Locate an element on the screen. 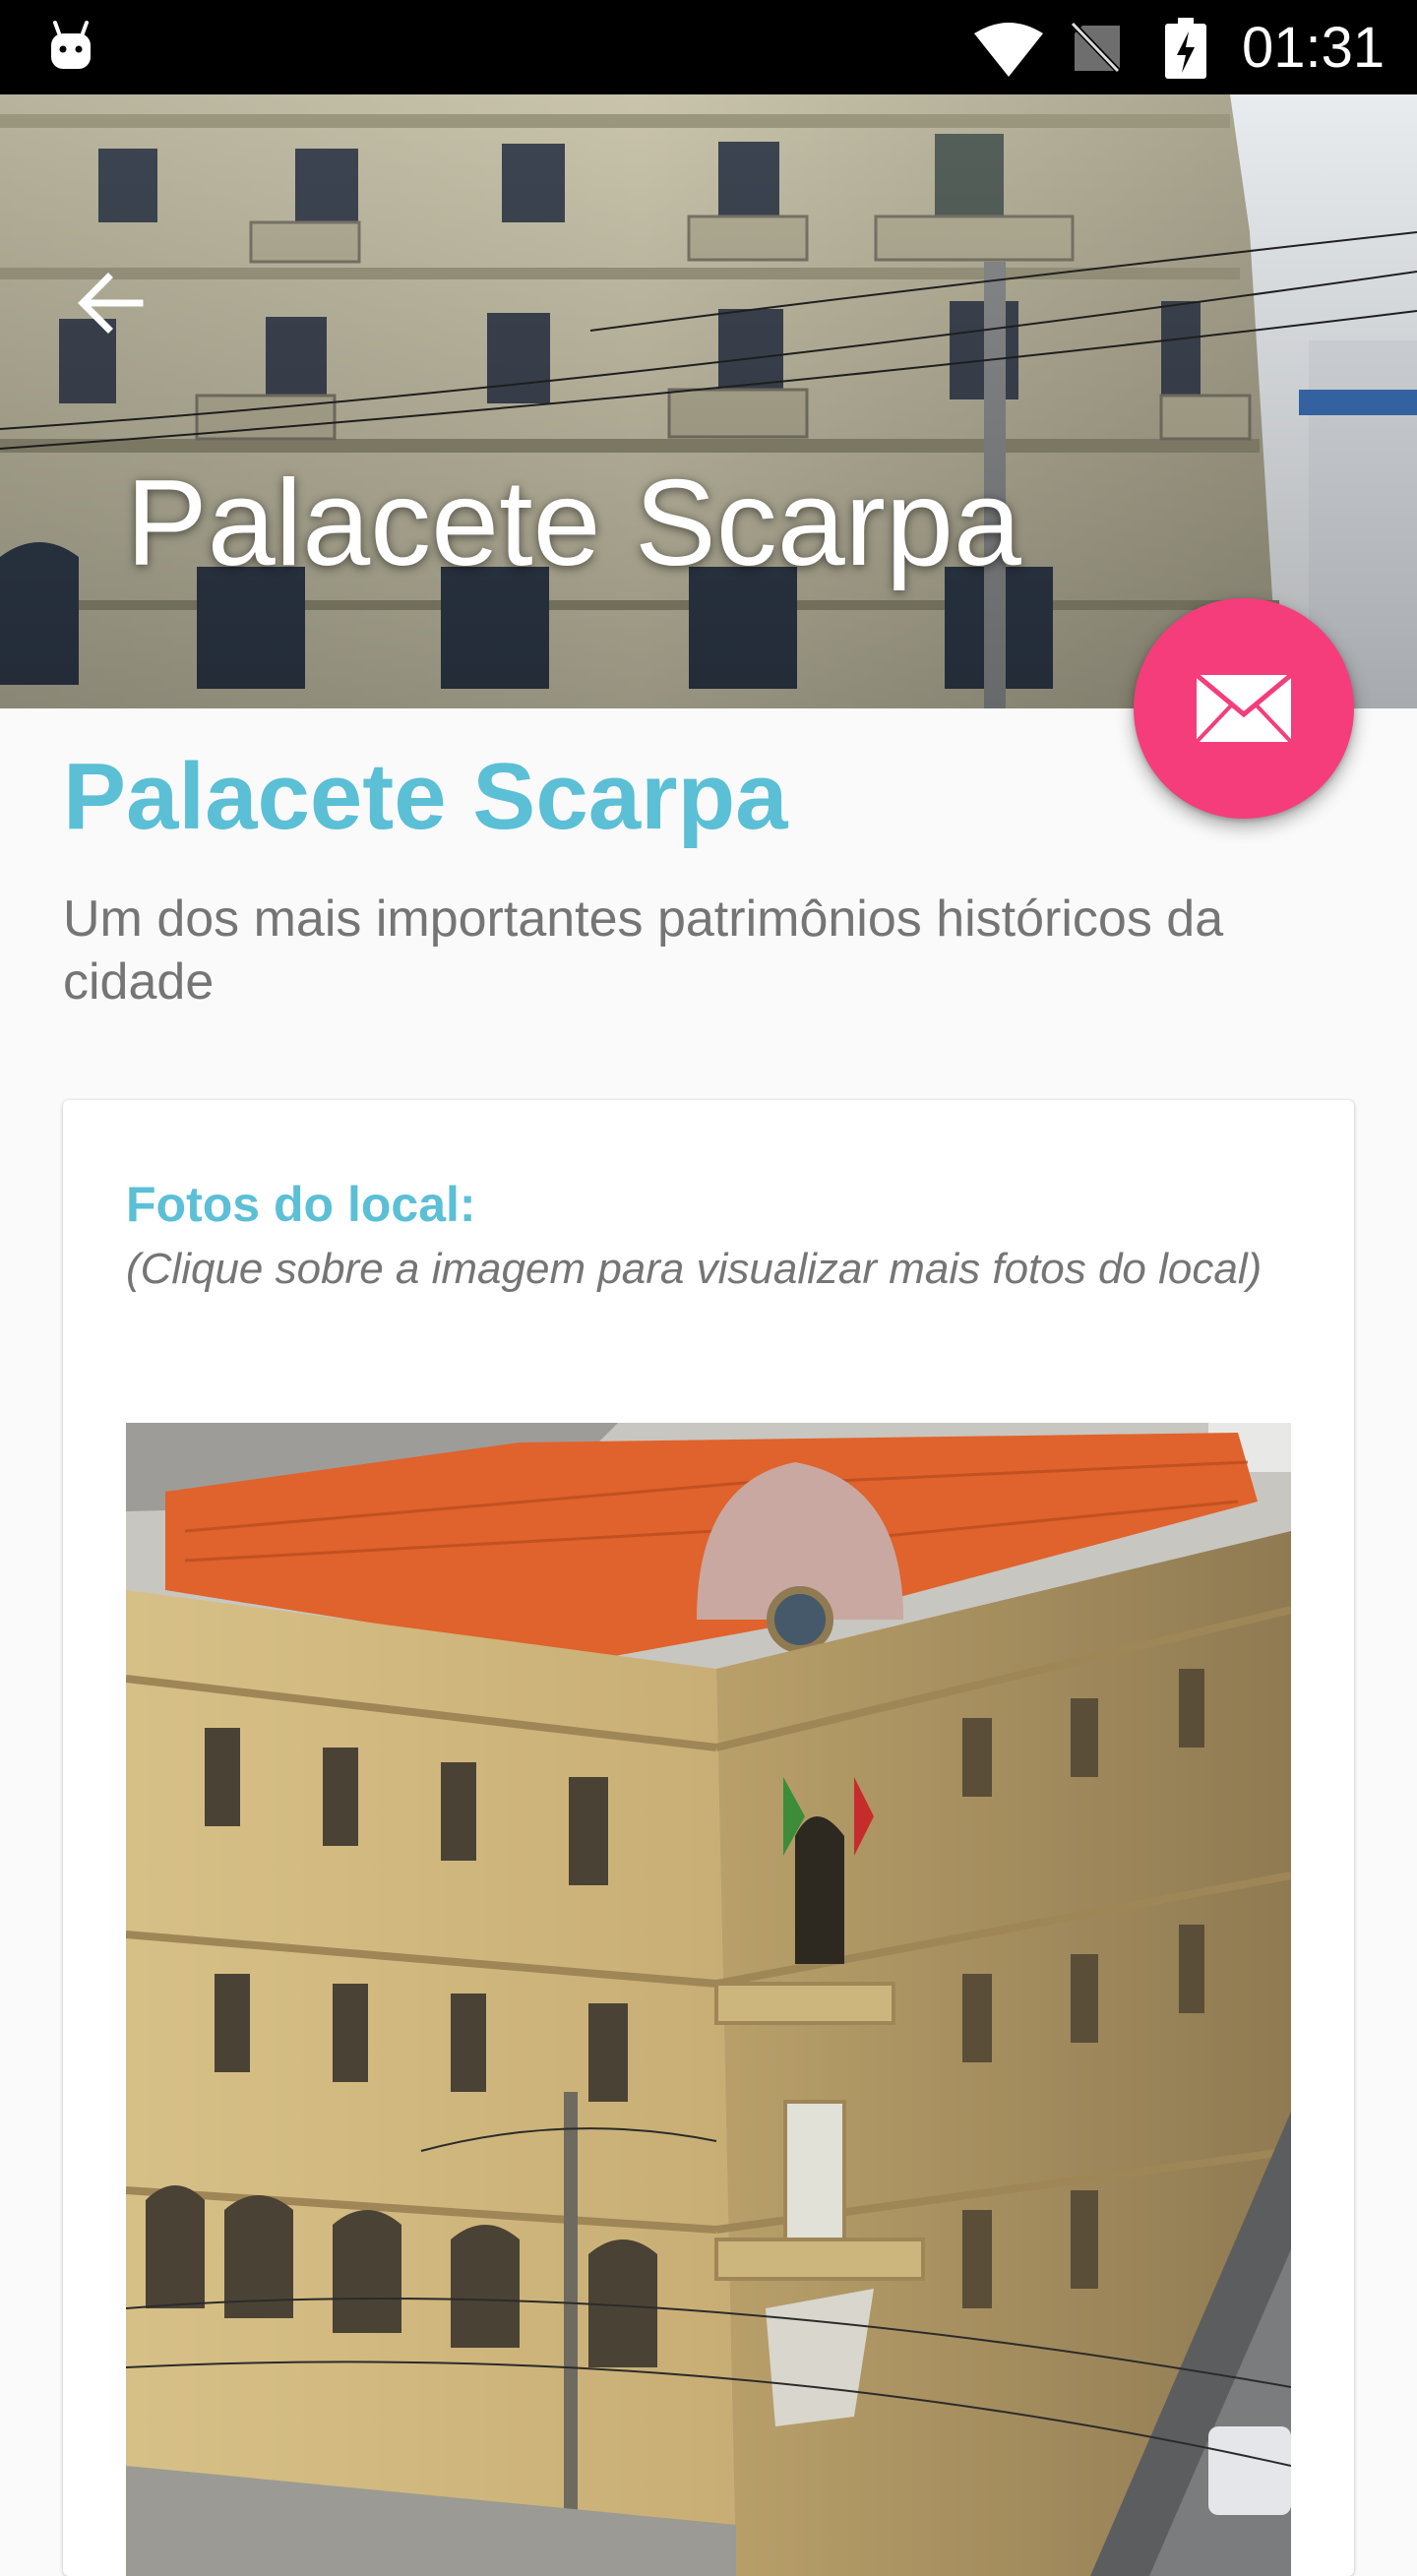 Image resolution: width=1417 pixels, height=2576 pixels. arrow-back-icon is located at coordinates (111, 303).